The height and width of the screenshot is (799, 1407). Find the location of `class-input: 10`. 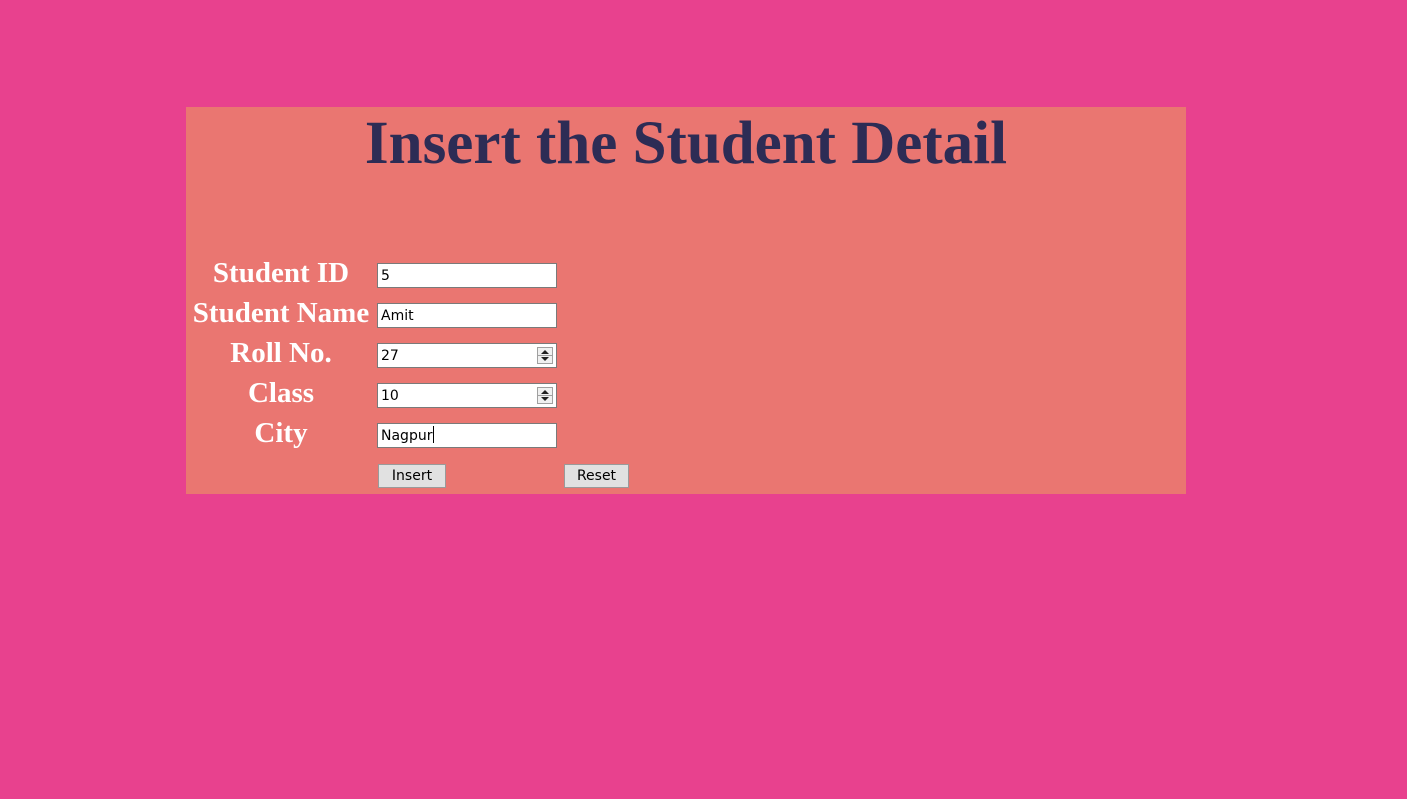

class-input: 10 is located at coordinates (467, 395).